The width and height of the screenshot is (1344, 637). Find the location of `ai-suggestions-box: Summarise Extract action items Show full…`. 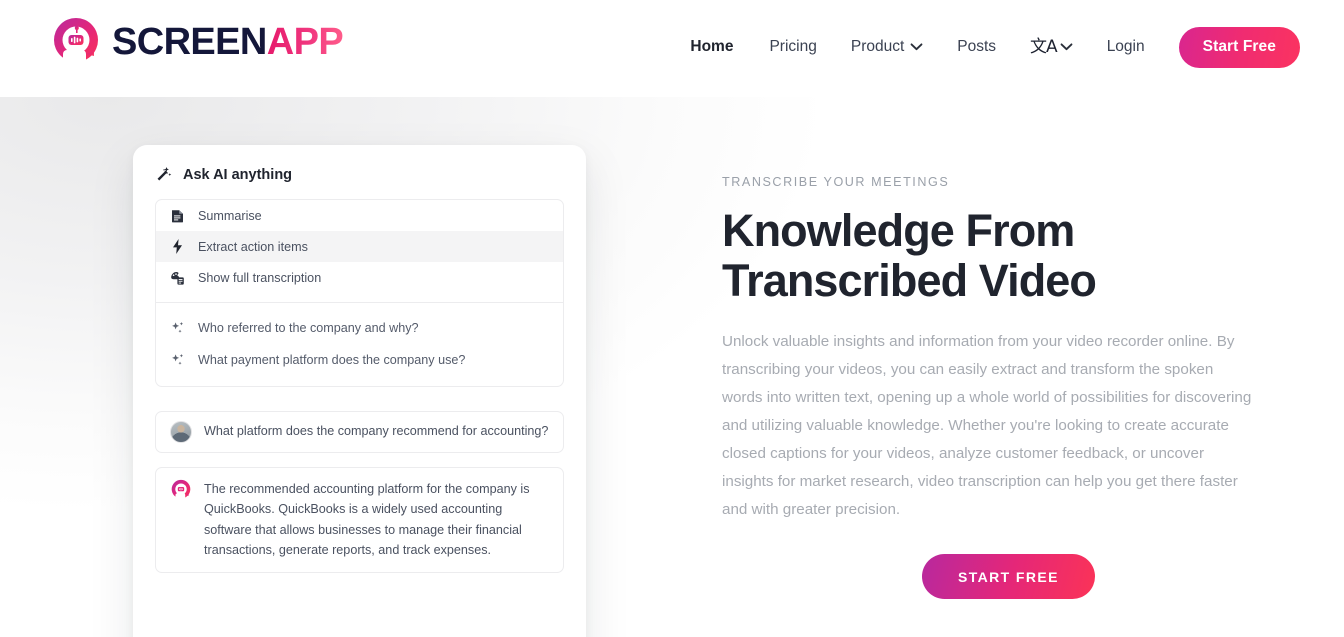

ai-suggestions-box: Summarise Extract action items Show full… is located at coordinates (359, 293).